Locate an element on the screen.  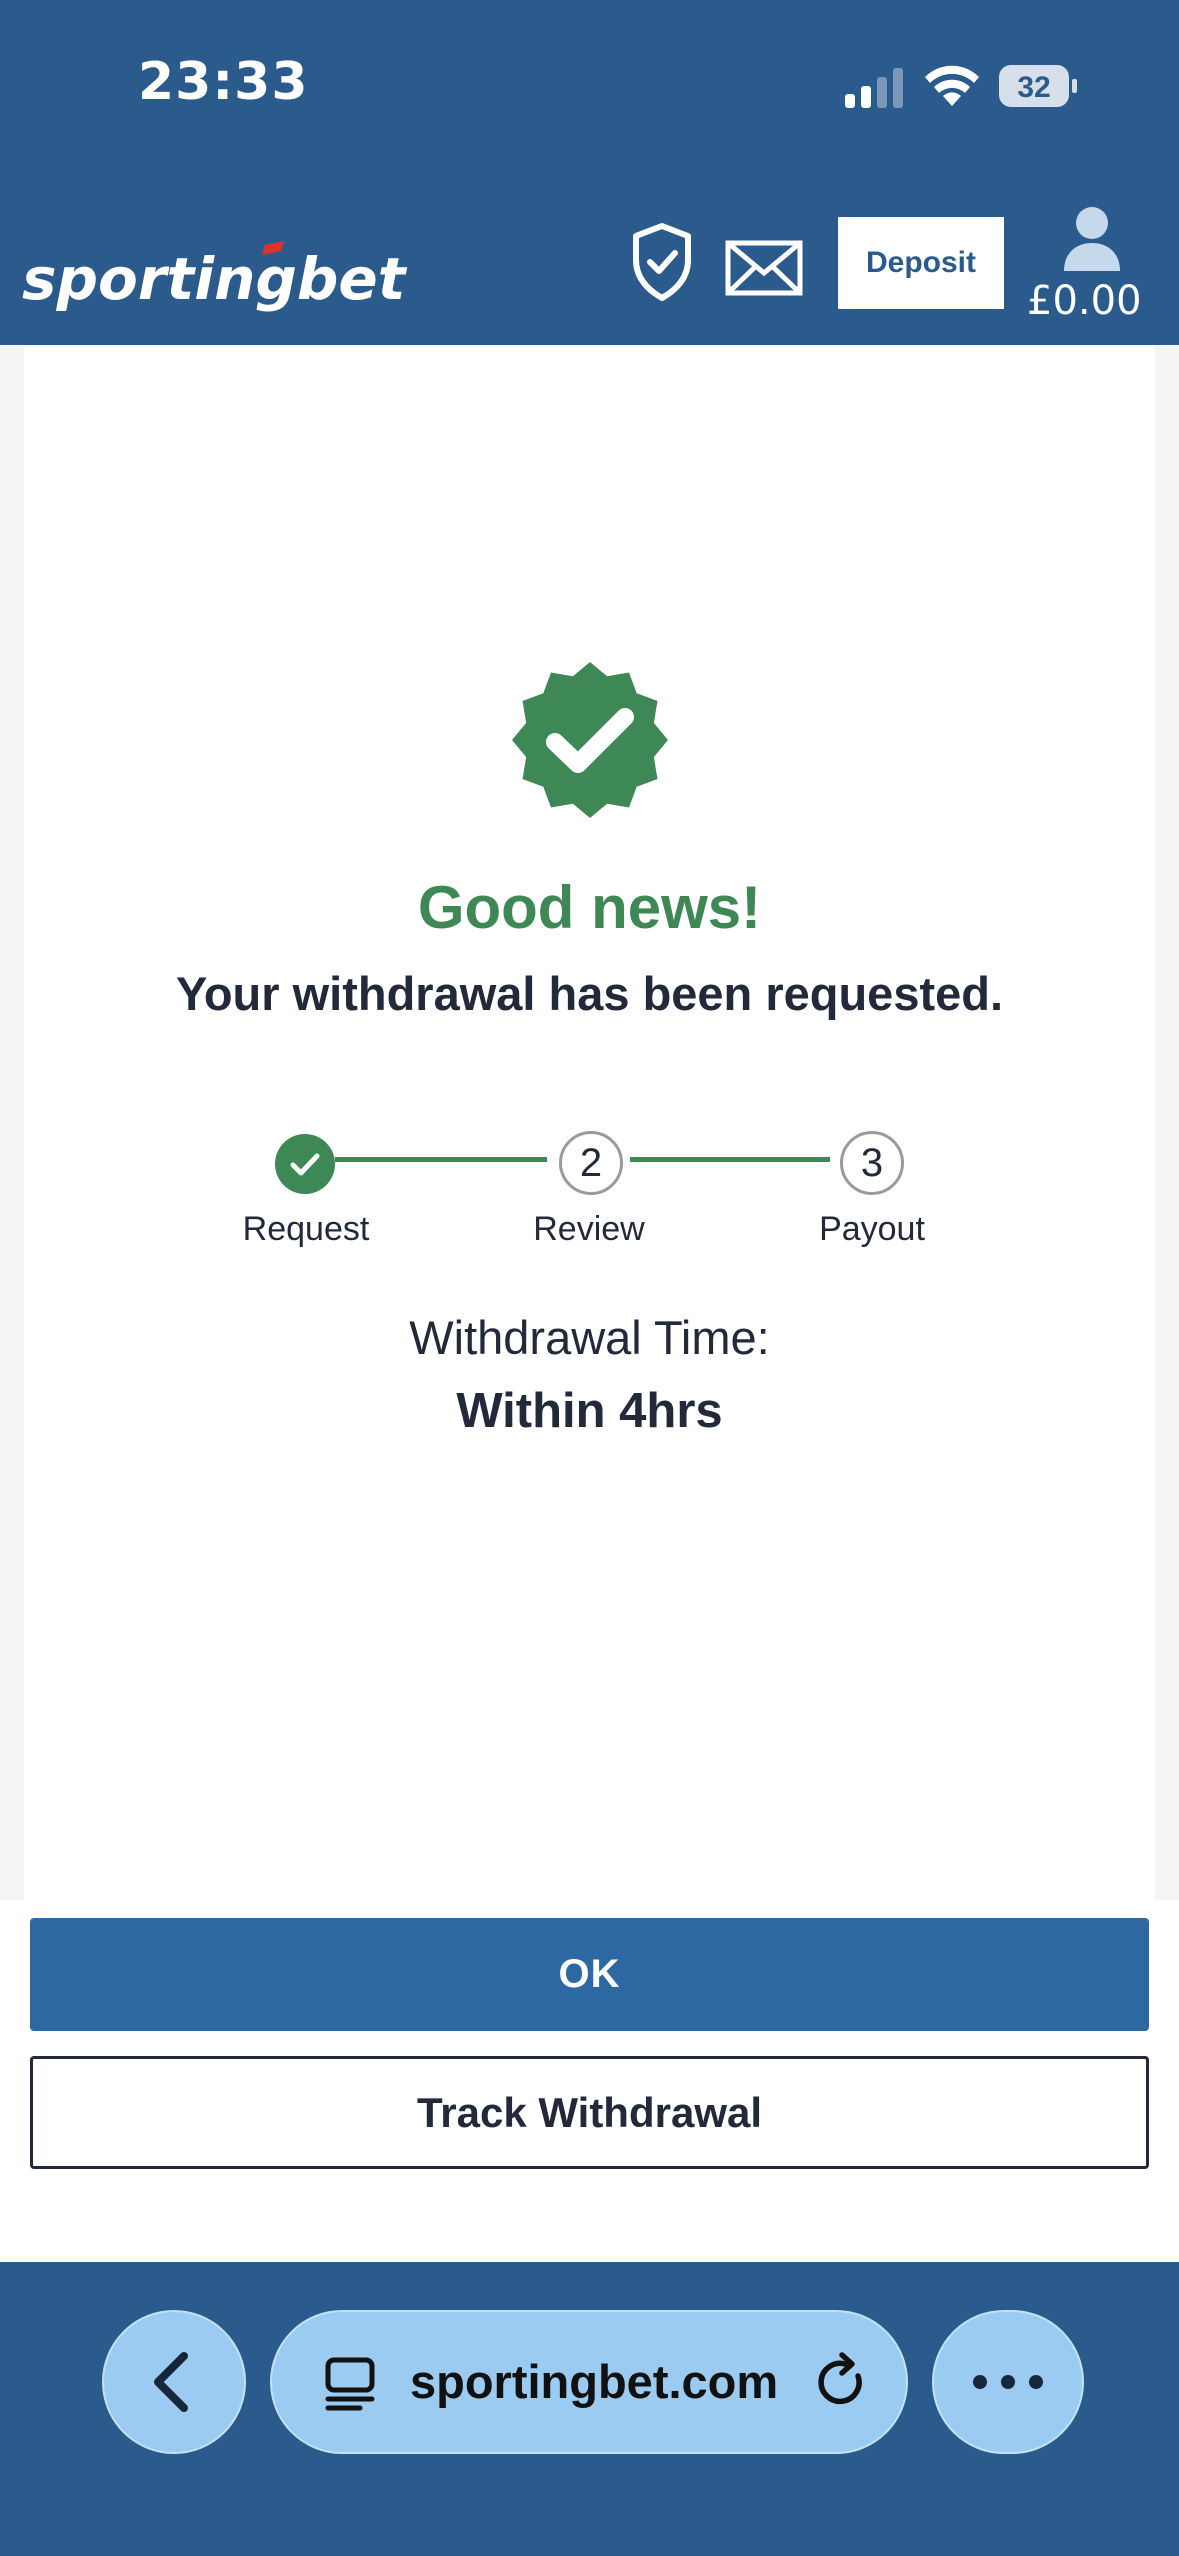
account-balance: £0.00 is located at coordinates (1084, 301).